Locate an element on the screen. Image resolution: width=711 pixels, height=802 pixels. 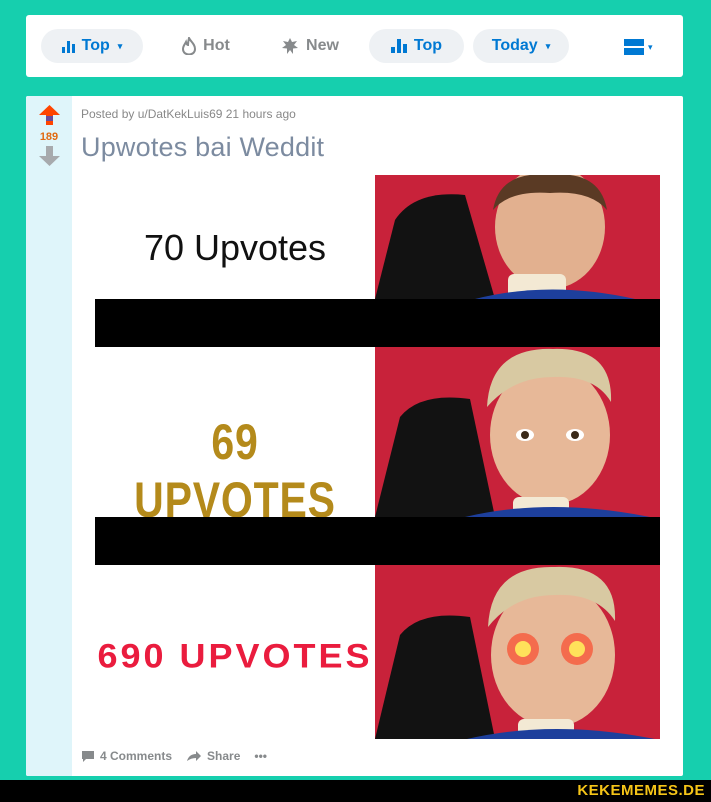
view-mode-button: ▾ is located at coordinates (638, 47).